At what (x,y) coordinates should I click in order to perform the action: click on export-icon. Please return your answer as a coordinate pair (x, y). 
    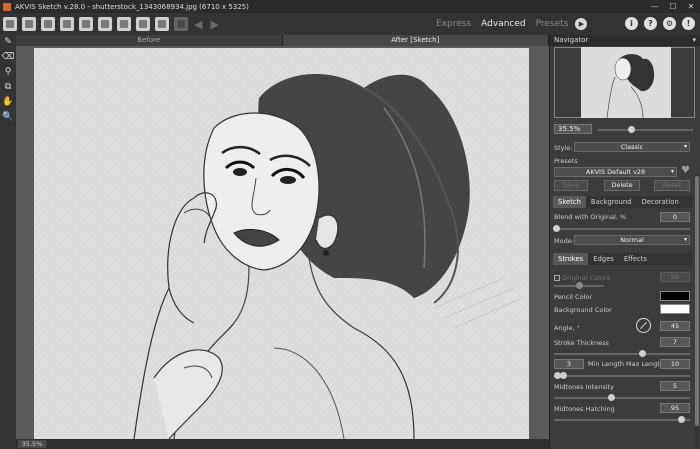
    Looking at the image, I should click on (48, 24).